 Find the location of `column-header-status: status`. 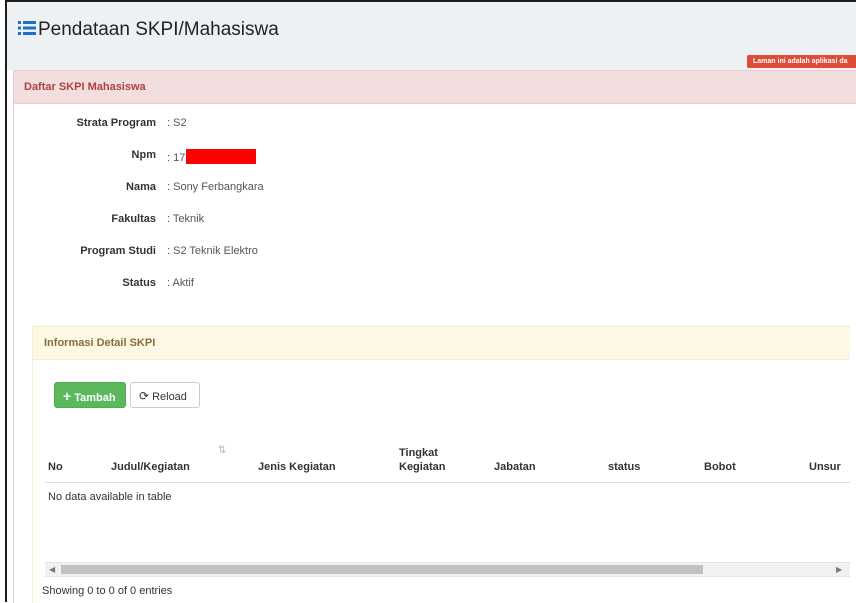

column-header-status: status is located at coordinates (624, 467).